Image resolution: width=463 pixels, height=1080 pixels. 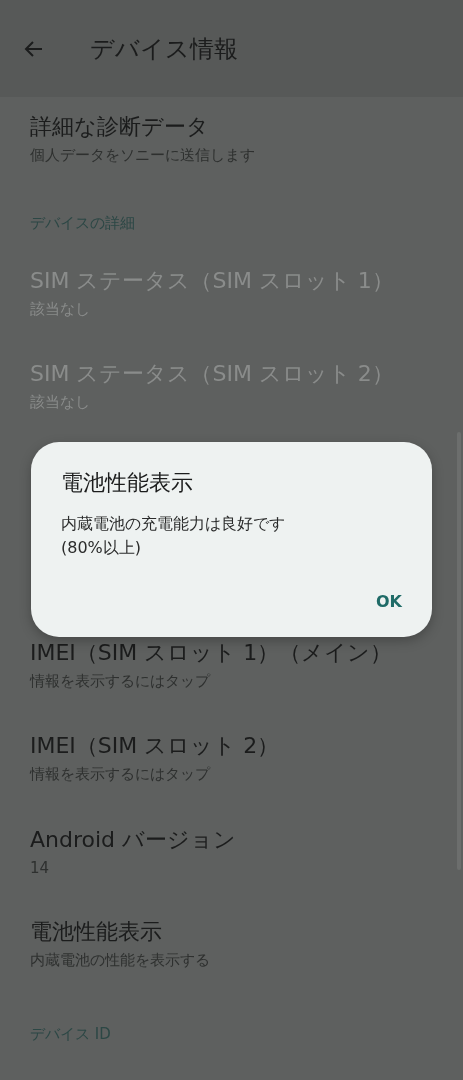 What do you see at coordinates (173, 536) in the screenshot?
I see `dialog-message: 内蔵電池の充電能力は良好です (80%以上)` at bounding box center [173, 536].